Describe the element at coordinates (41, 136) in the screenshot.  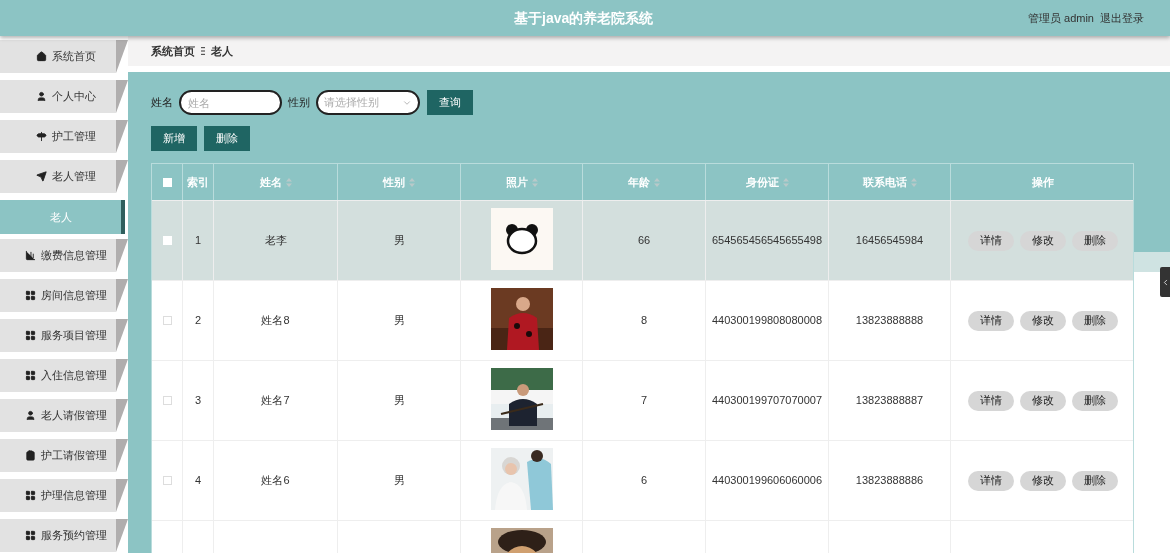
I see `signpost-icon` at that location.